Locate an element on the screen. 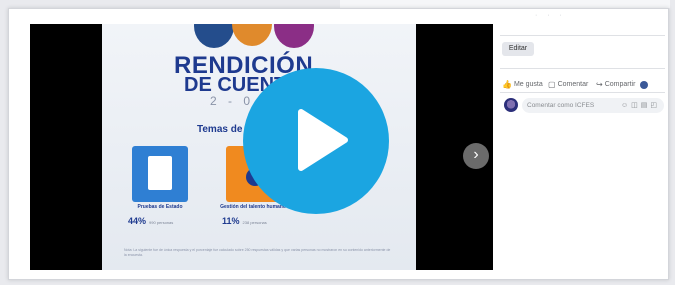 The image size is (675, 285). share-button: ↪ Compartir is located at coordinates (622, 84).